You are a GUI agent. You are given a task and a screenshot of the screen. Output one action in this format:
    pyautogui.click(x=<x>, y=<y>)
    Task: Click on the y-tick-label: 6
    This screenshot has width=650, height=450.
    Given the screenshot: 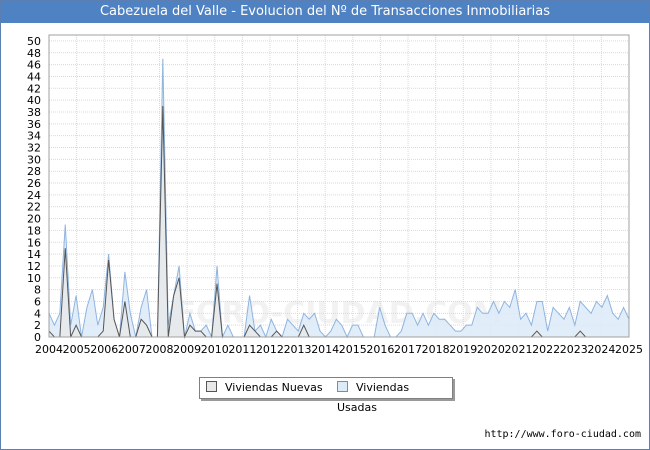 What is the action you would take?
    pyautogui.click(x=37, y=301)
    